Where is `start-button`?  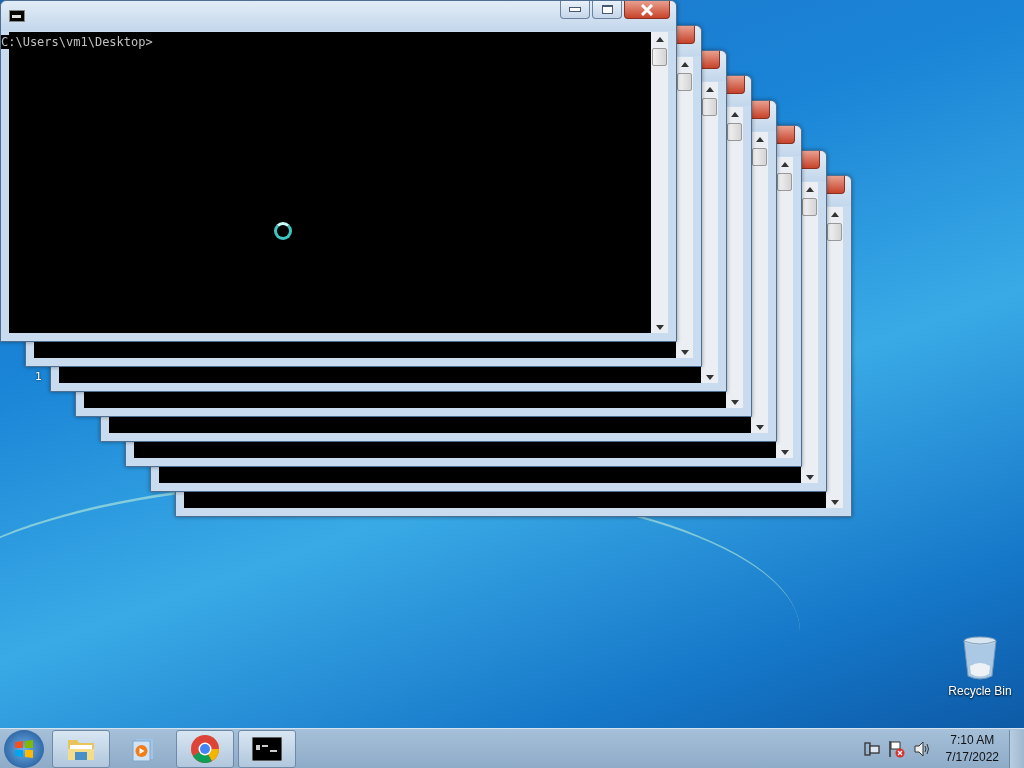
start-button is located at coordinates (24, 748).